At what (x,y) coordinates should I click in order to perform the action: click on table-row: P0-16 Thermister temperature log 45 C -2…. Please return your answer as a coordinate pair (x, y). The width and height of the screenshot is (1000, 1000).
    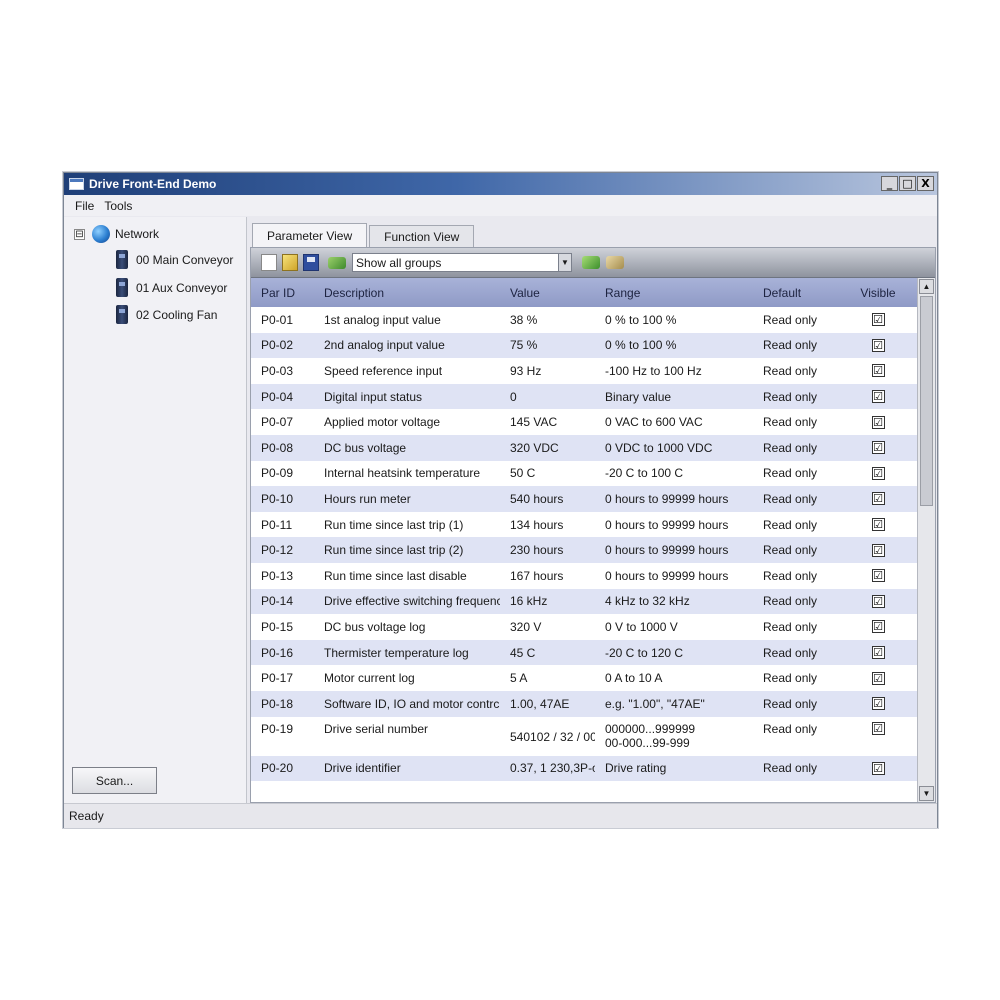
    Looking at the image, I should click on (584, 652).